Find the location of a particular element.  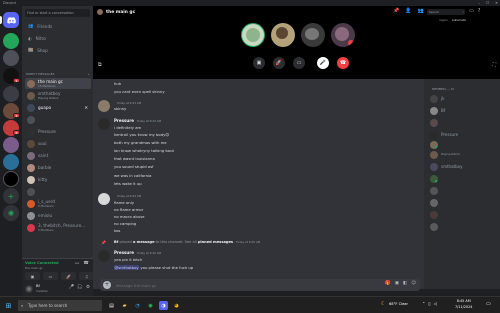

discord-home-icon is located at coordinates (11, 20).